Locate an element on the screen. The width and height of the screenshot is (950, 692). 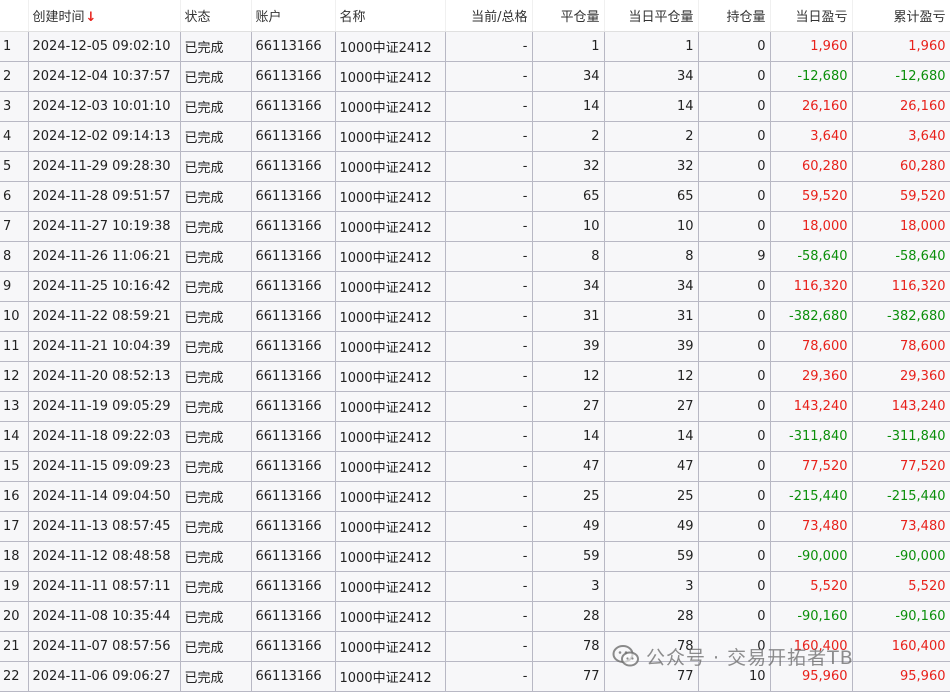
cell-index: 1 is located at coordinates (14, 46).